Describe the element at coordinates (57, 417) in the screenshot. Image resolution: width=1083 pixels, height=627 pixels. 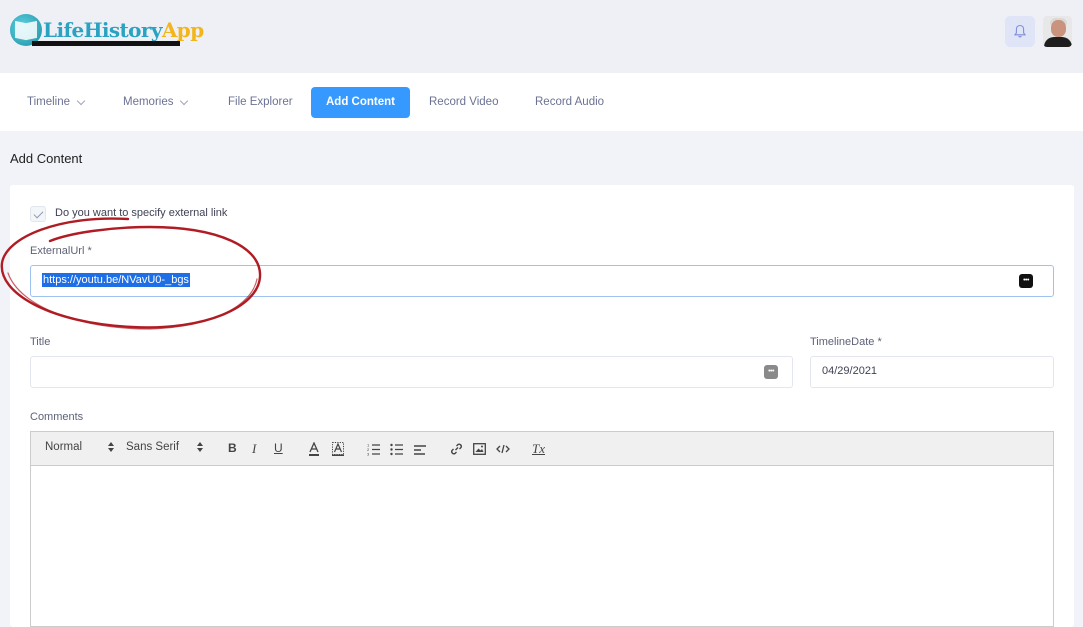
I see `comments-label: Comments` at that location.